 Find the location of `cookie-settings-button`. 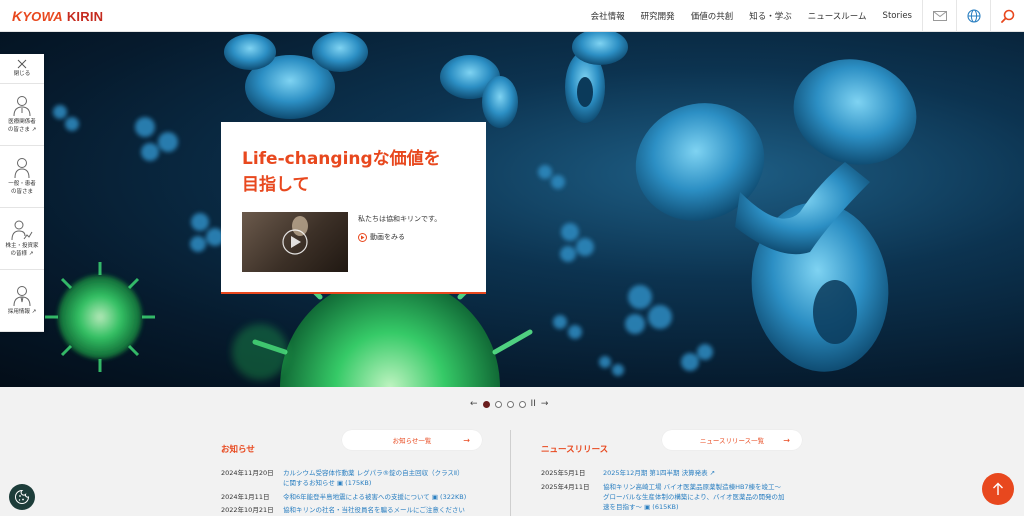

cookie-settings-button is located at coordinates (22, 497).